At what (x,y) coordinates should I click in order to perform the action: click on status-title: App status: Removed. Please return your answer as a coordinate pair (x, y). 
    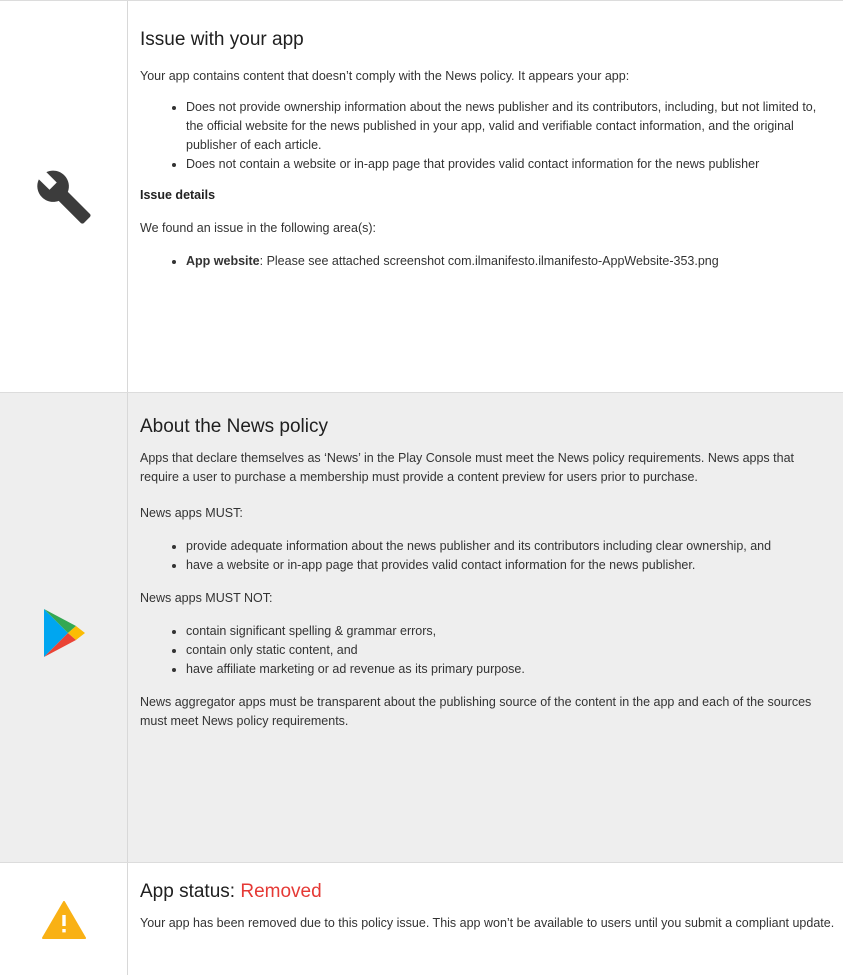
    Looking at the image, I should click on (487, 892).